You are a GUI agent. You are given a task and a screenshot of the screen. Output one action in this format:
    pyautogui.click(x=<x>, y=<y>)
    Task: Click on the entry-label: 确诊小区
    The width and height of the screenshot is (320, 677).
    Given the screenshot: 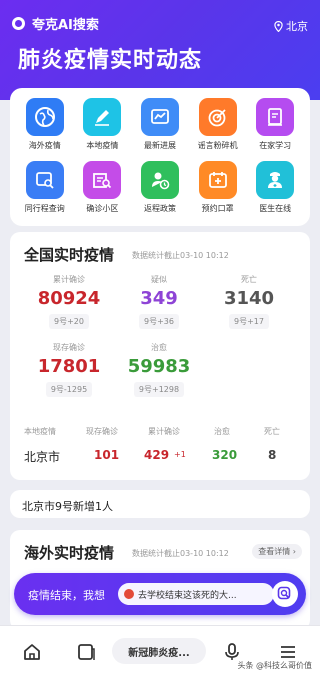 What is the action you would take?
    pyautogui.click(x=102, y=208)
    